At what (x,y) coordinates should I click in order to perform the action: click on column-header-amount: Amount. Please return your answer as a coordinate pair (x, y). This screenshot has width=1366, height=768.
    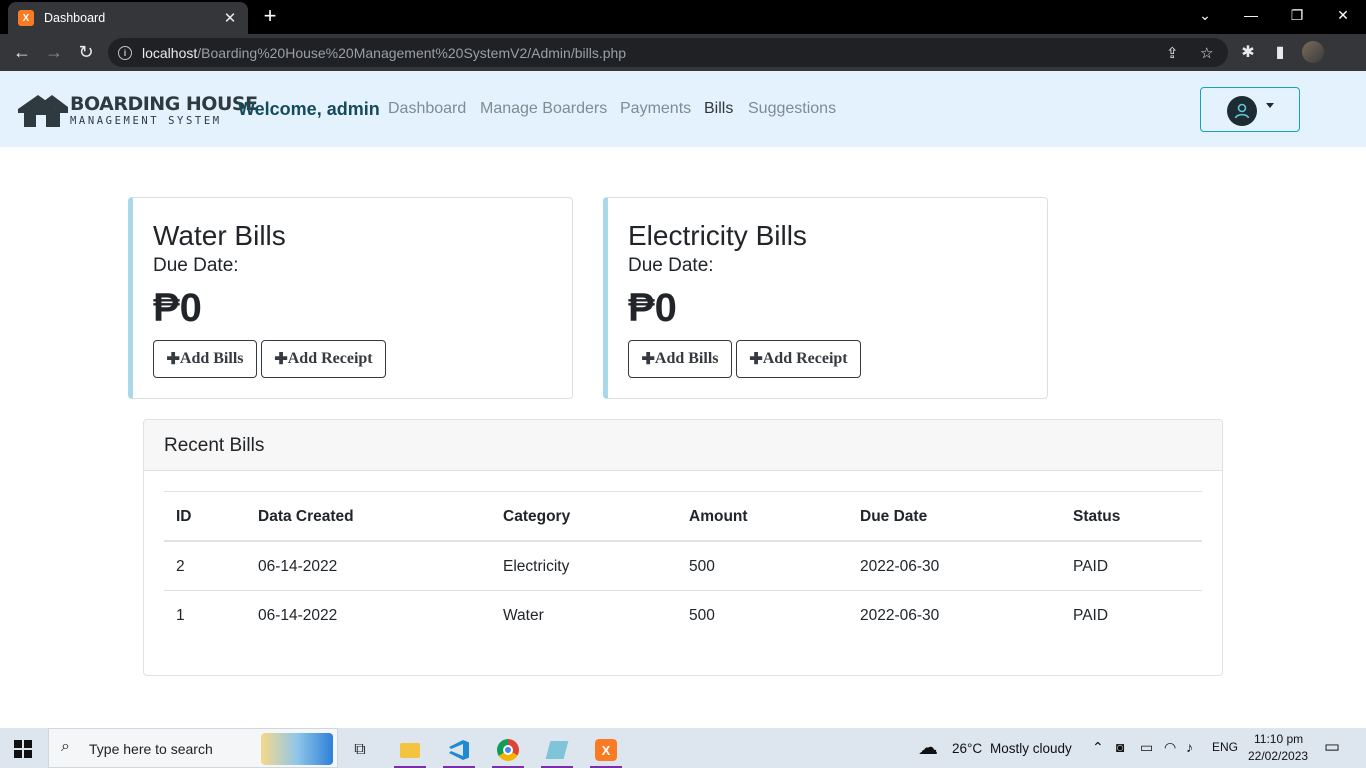
    Looking at the image, I should click on (718, 517).